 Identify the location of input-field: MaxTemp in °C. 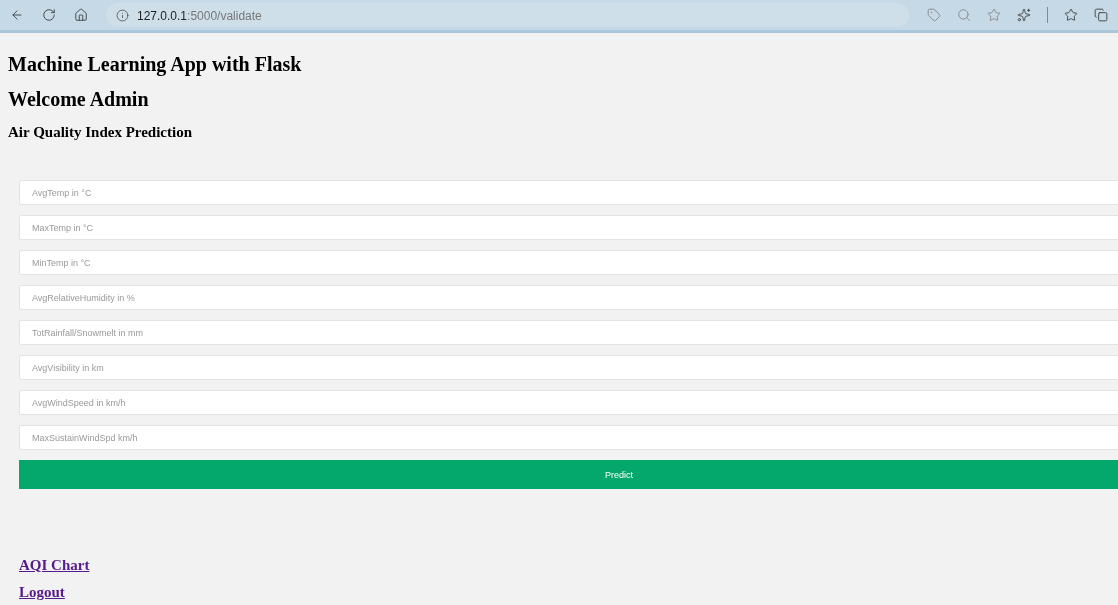
(568, 227).